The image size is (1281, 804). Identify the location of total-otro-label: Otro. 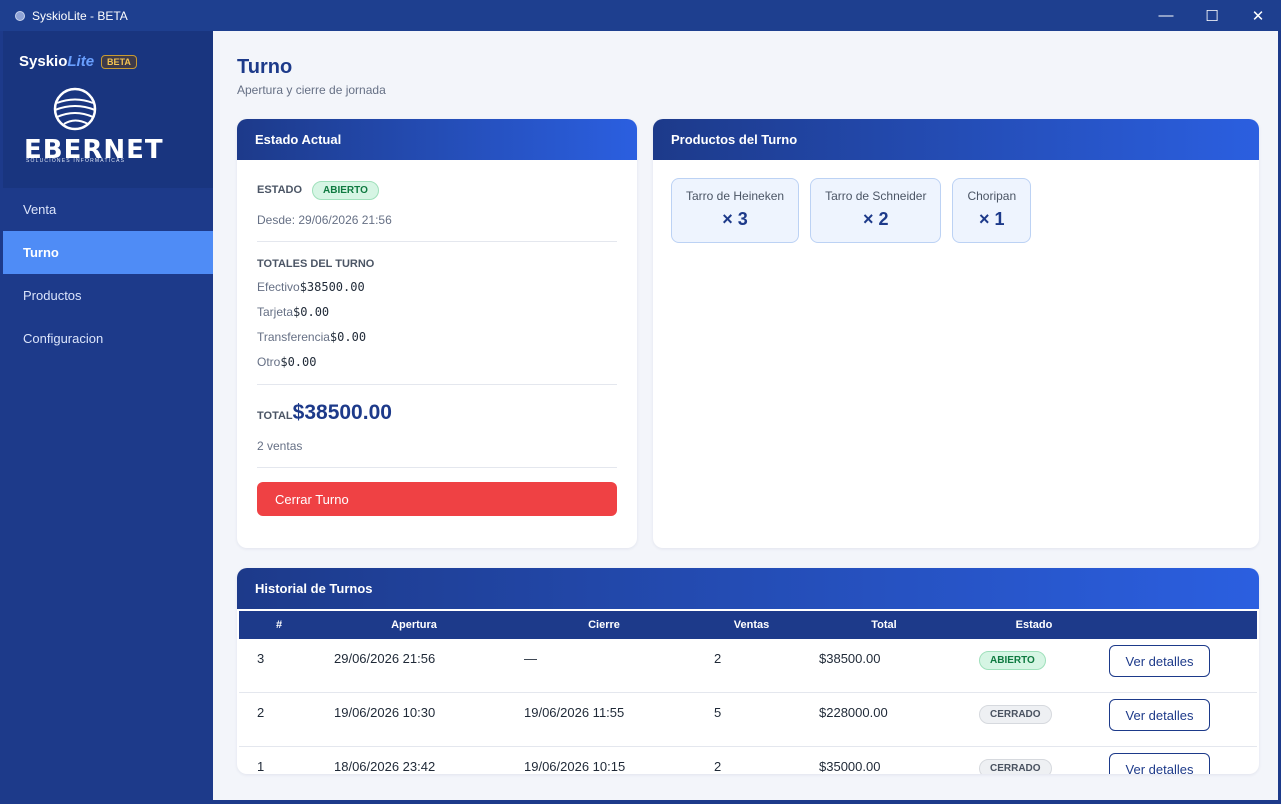
(269, 362).